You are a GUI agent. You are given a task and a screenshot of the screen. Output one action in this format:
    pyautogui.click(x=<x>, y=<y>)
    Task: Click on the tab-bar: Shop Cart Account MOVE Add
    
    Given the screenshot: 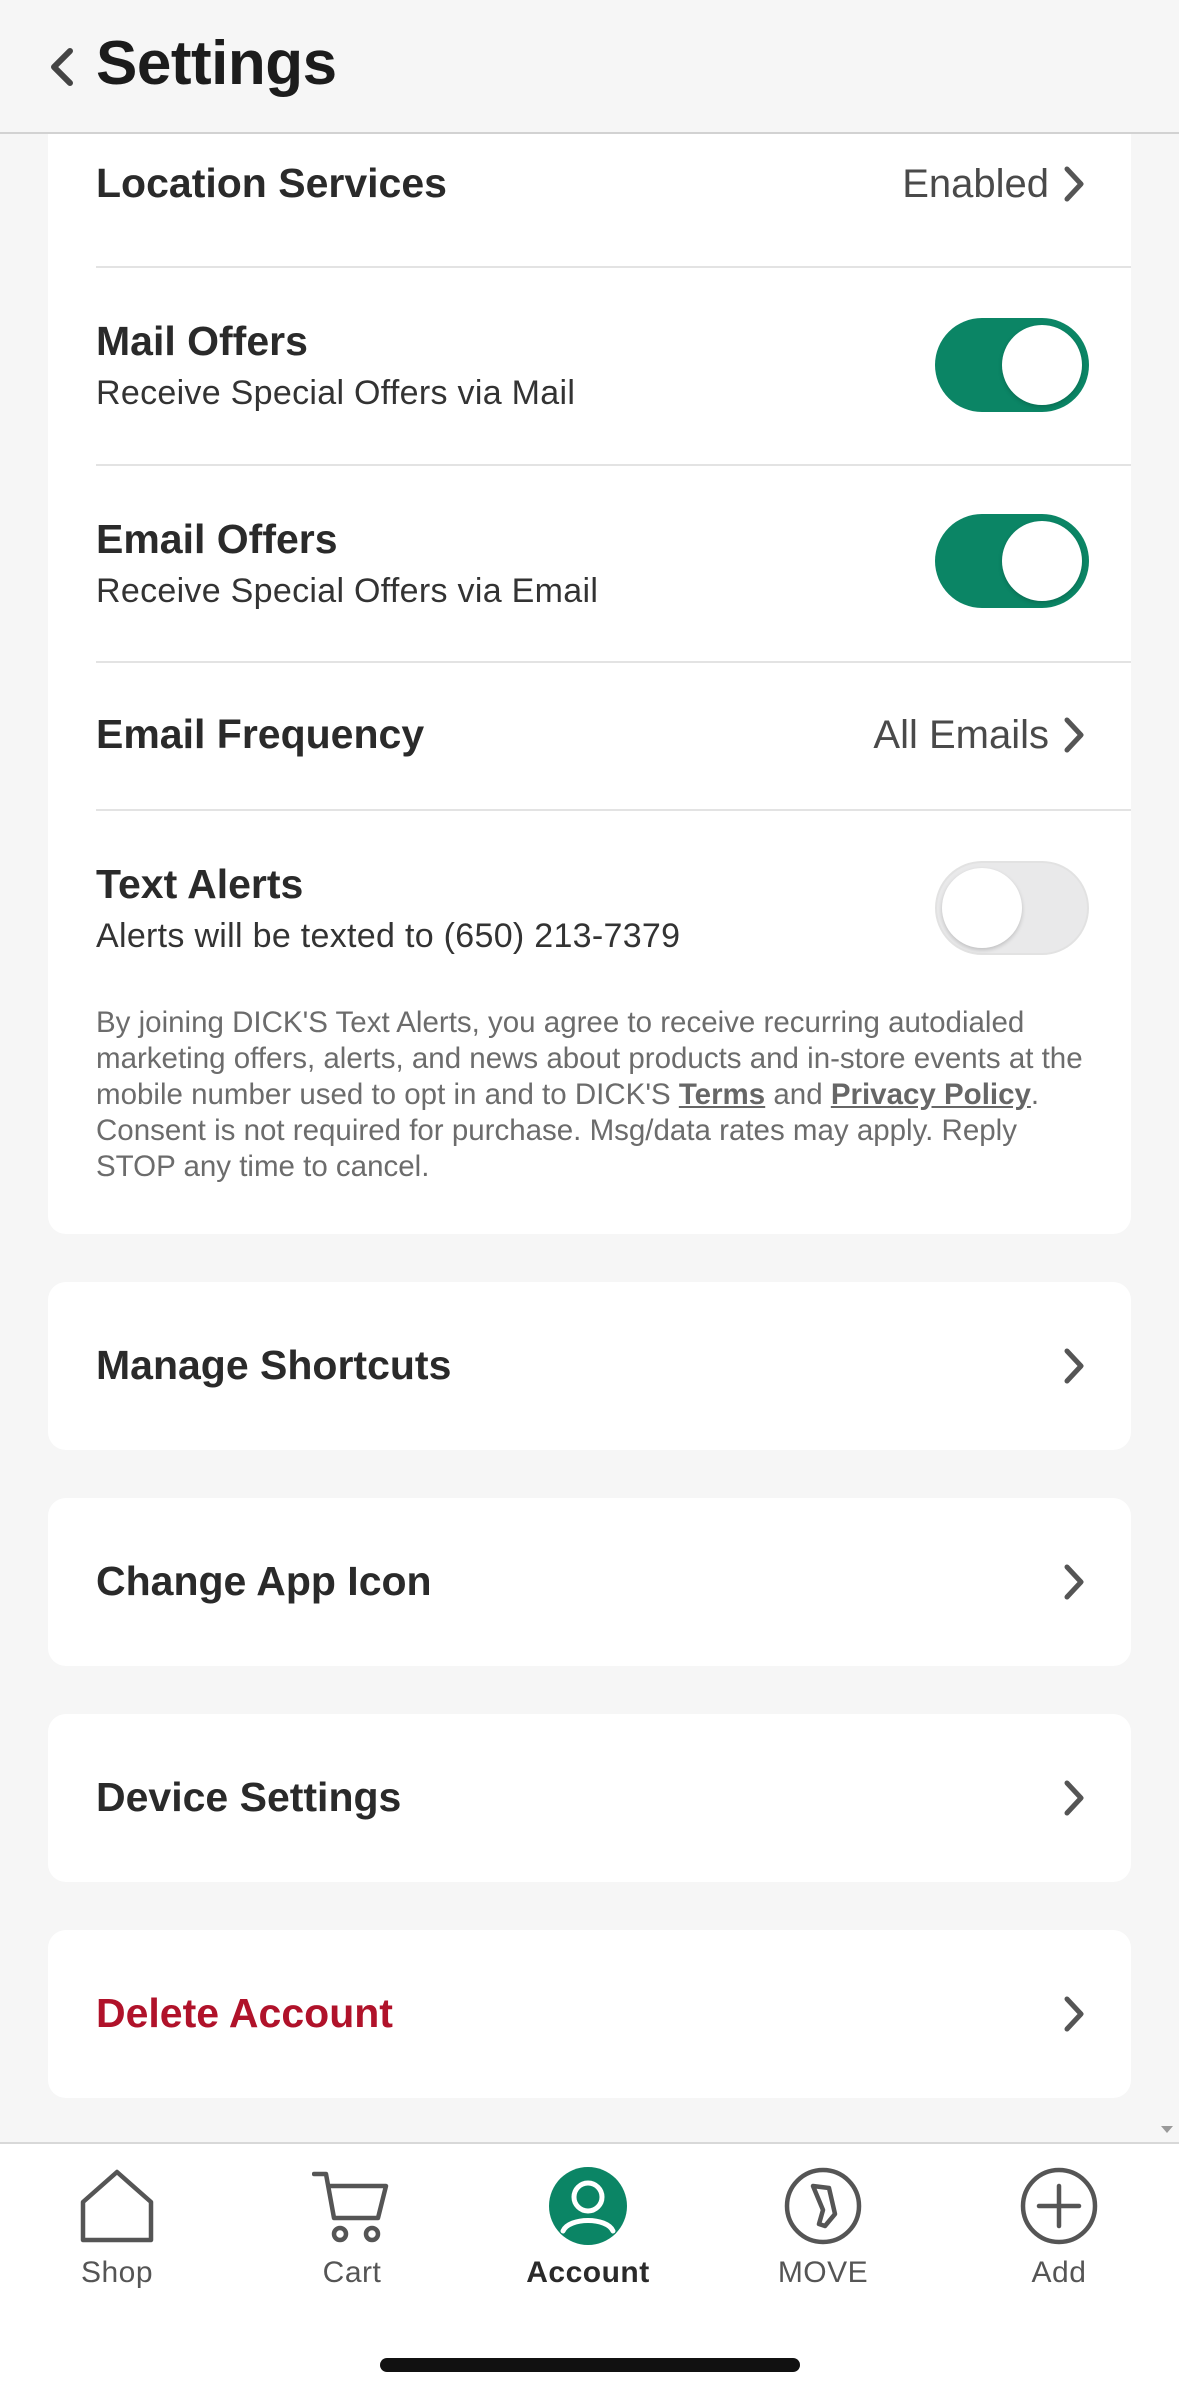 What is the action you would take?
    pyautogui.click(x=589, y=2269)
    